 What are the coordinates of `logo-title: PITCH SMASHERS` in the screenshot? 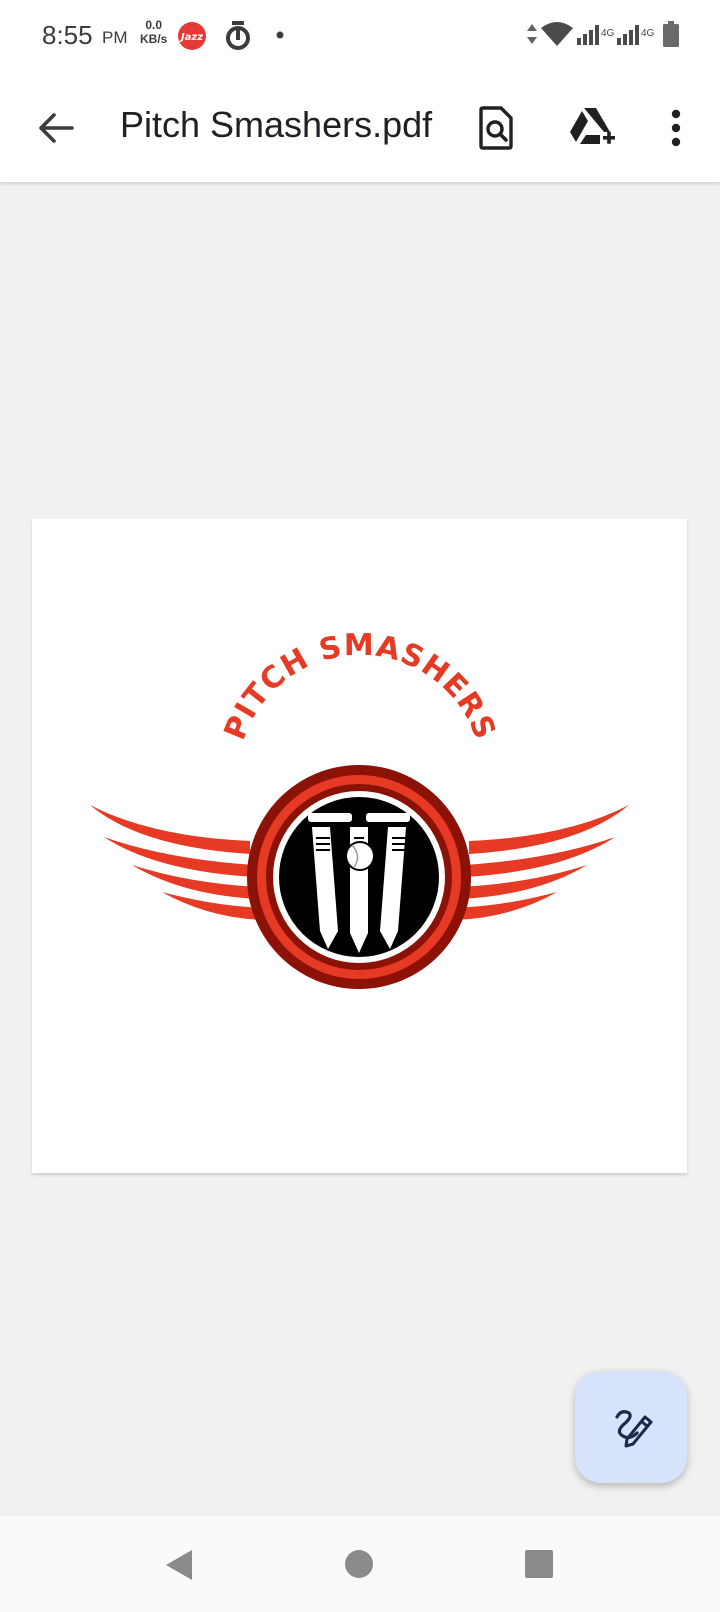 It's located at (360, 686).